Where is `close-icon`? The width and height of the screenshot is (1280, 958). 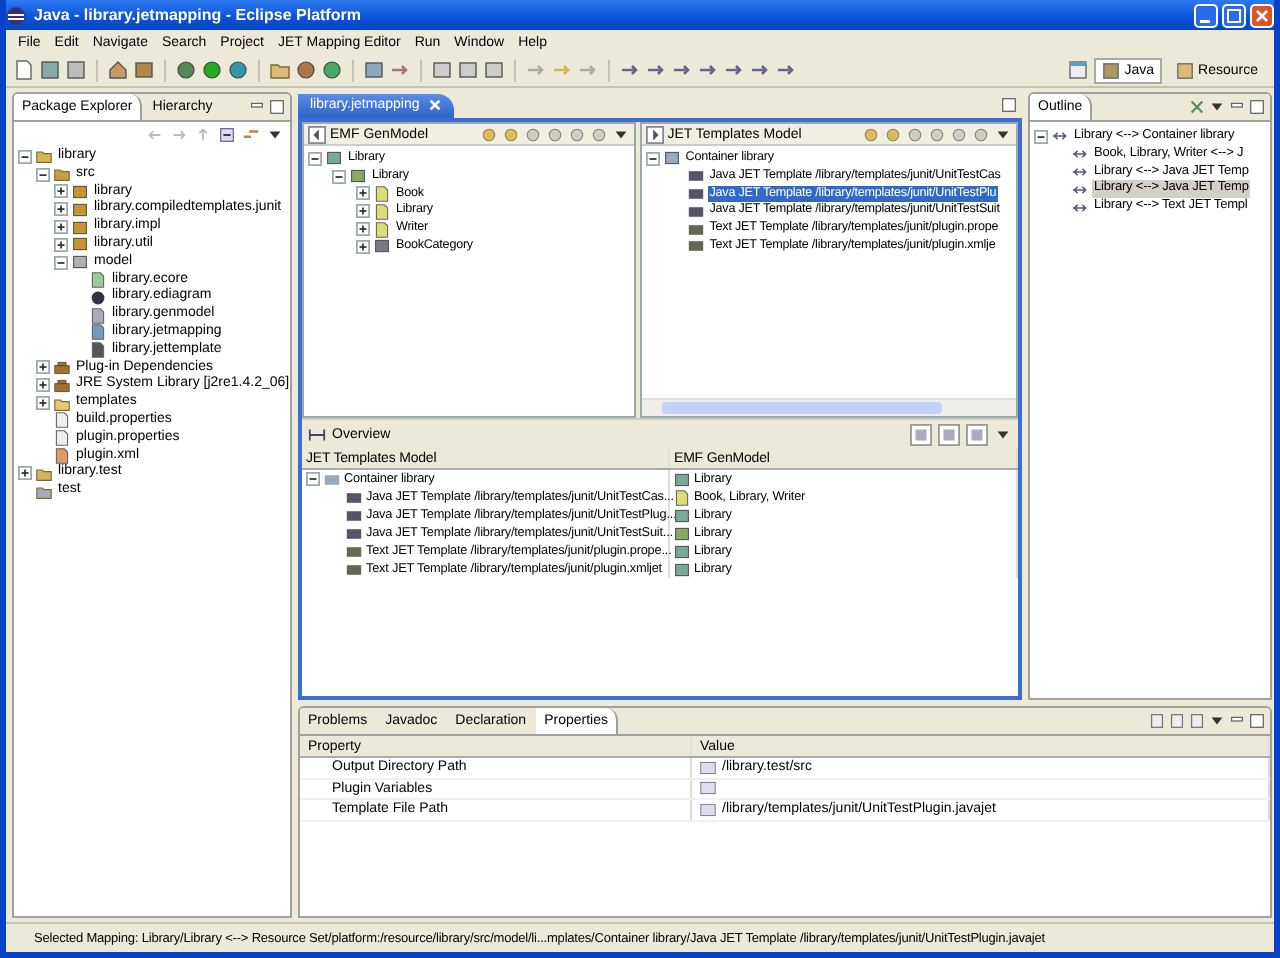 close-icon is located at coordinates (434, 105).